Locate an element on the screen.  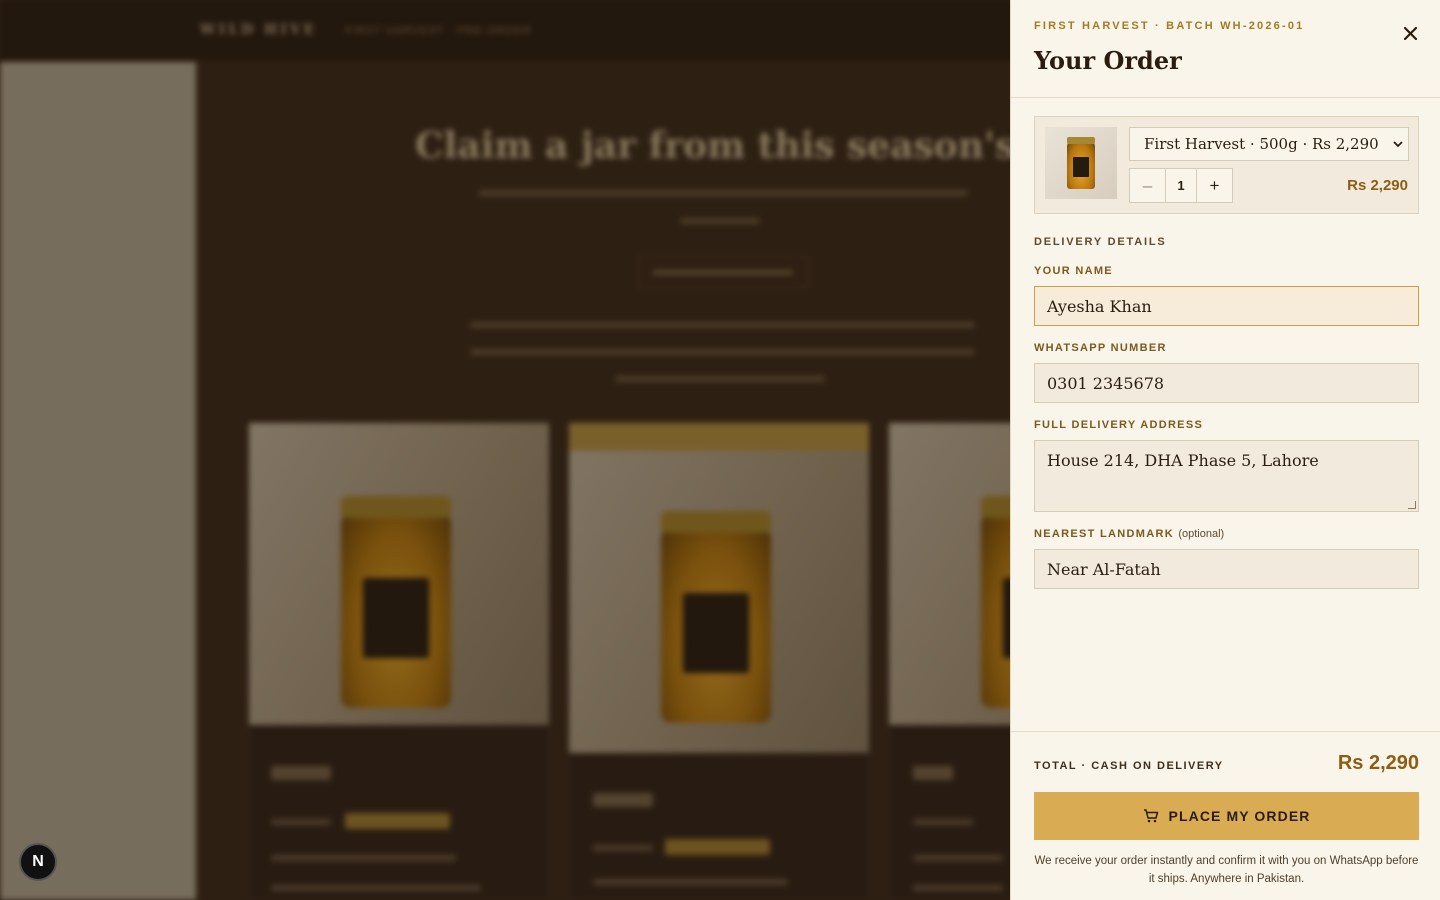
address-textarea: House 214, DHA Phase 5, Lahore is located at coordinates (1226, 476).